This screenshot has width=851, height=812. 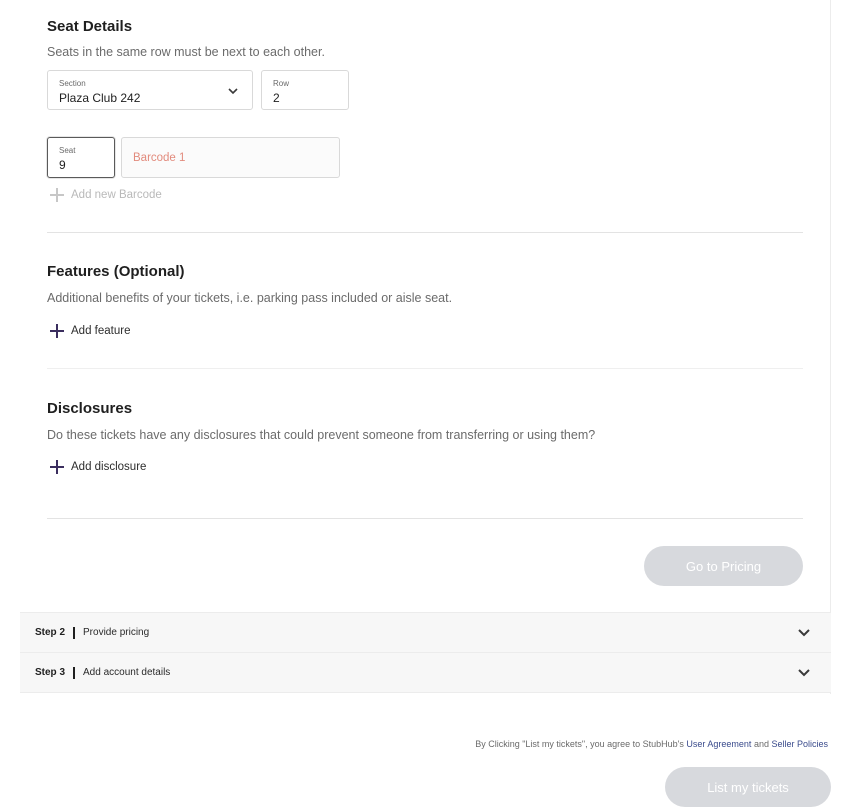 I want to click on row-label: Row, so click(x=281, y=83).